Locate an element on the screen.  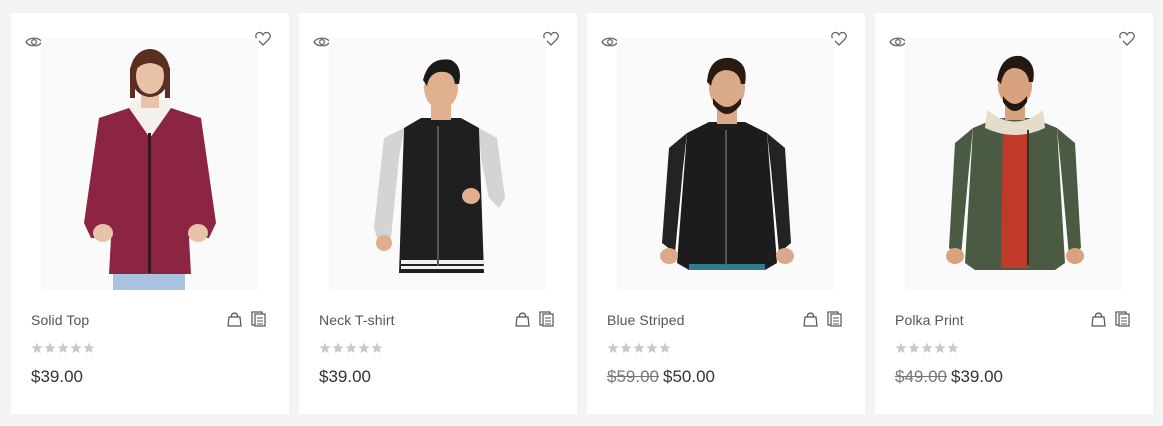
old-price: $59.00 is located at coordinates (633, 376).